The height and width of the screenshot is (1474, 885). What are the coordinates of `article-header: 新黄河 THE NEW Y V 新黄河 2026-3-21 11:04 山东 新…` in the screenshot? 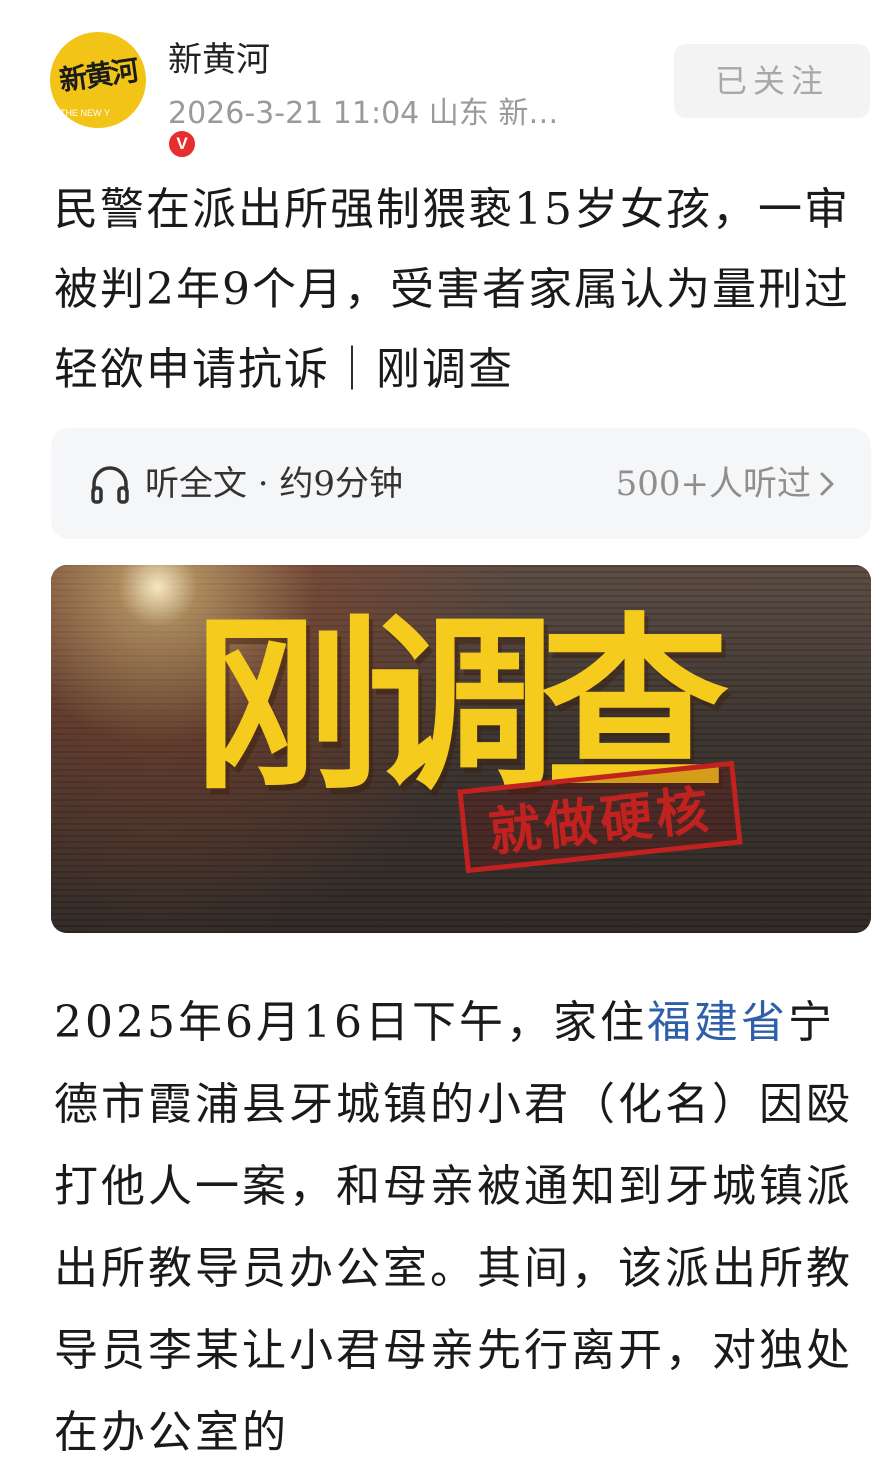 It's located at (442, 80).